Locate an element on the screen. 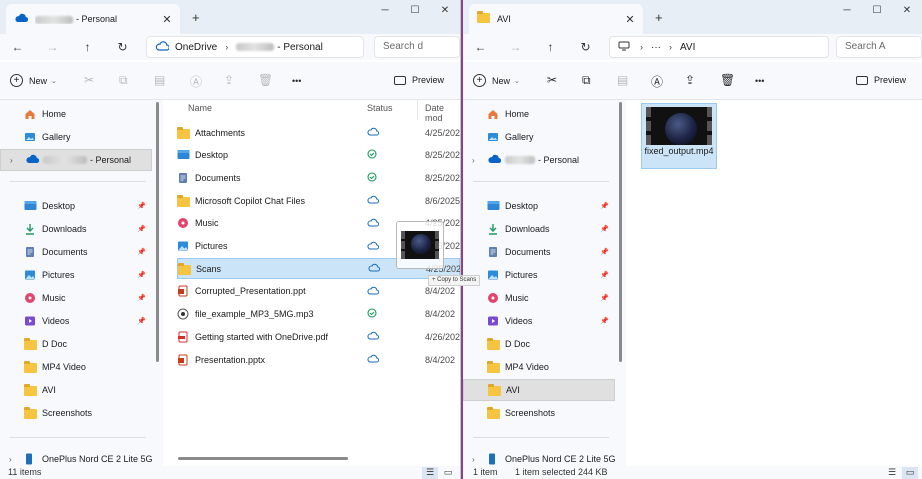  tab-onedrive-personal: - Personal ✕ is located at coordinates (93, 19).